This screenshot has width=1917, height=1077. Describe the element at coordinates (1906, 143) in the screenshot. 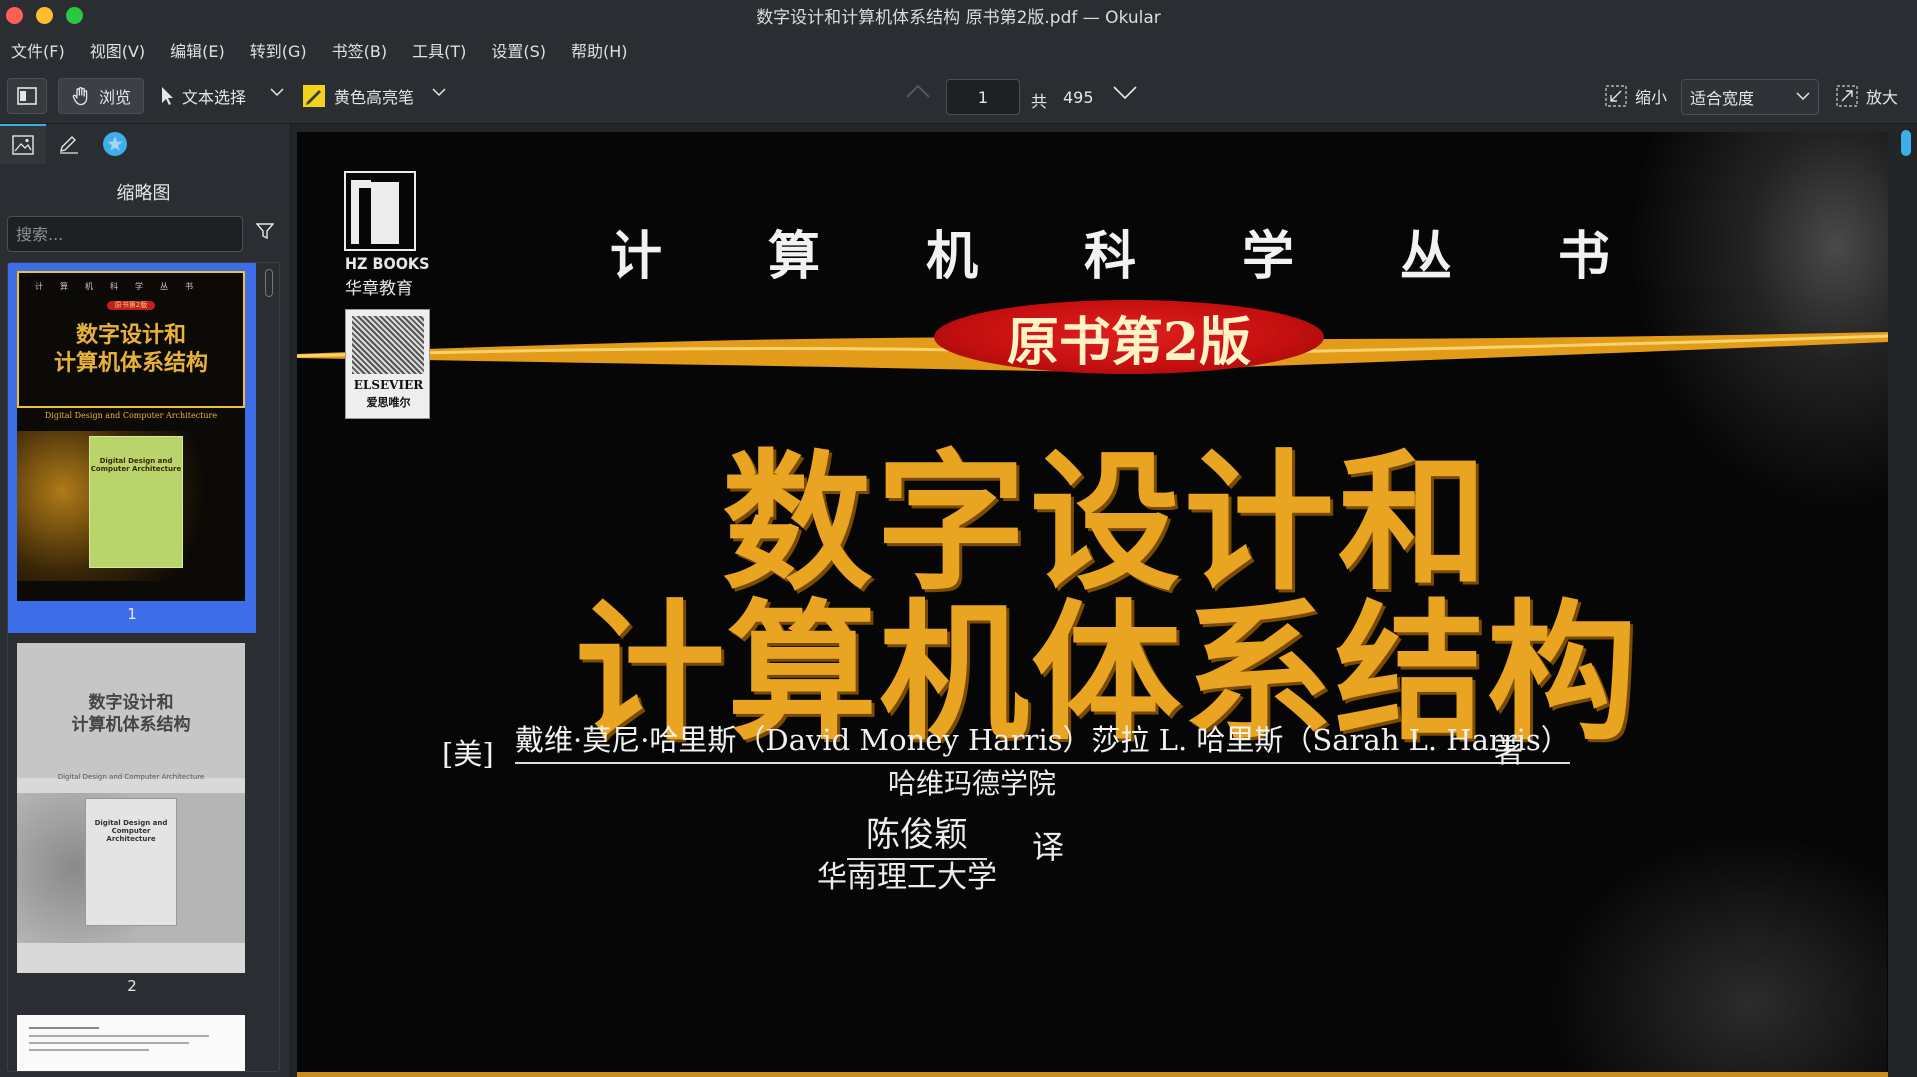

I see `document-scrollbar` at that location.